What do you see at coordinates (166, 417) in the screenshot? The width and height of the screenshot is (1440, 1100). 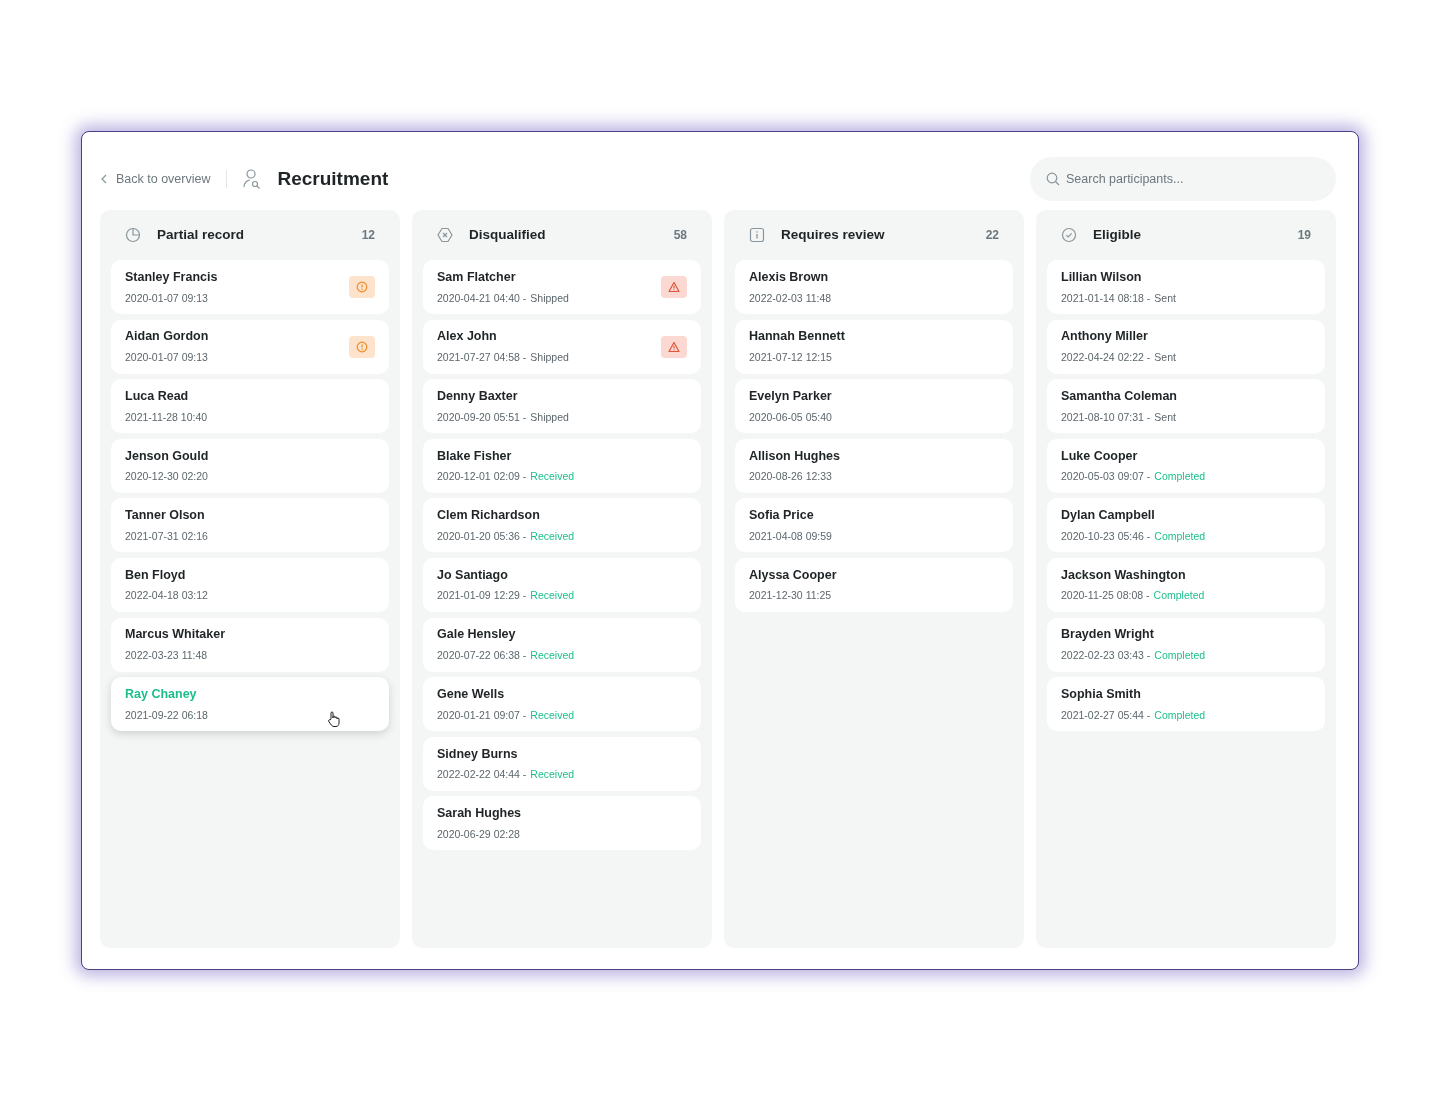 I see `timestamp: 2021-11-28 10:40` at bounding box center [166, 417].